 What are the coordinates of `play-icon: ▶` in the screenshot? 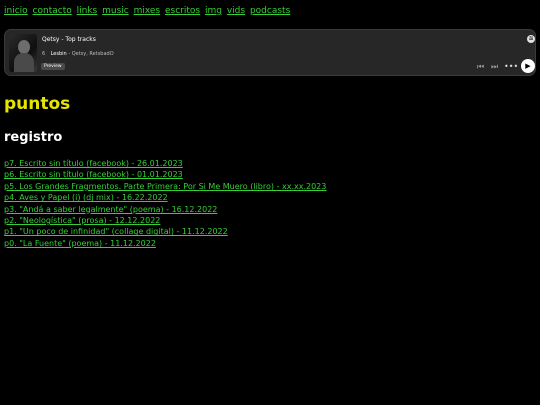 It's located at (528, 66).